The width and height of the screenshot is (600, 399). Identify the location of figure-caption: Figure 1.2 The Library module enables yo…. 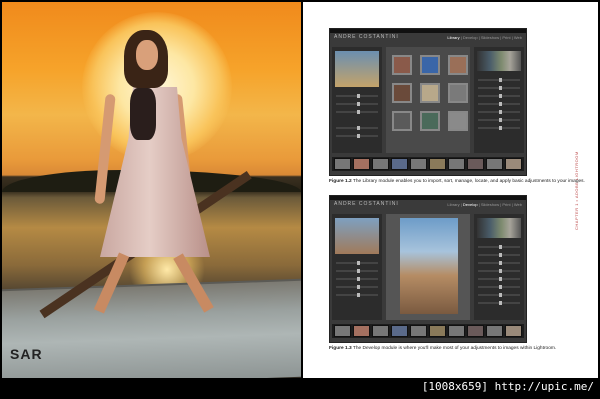
(457, 181).